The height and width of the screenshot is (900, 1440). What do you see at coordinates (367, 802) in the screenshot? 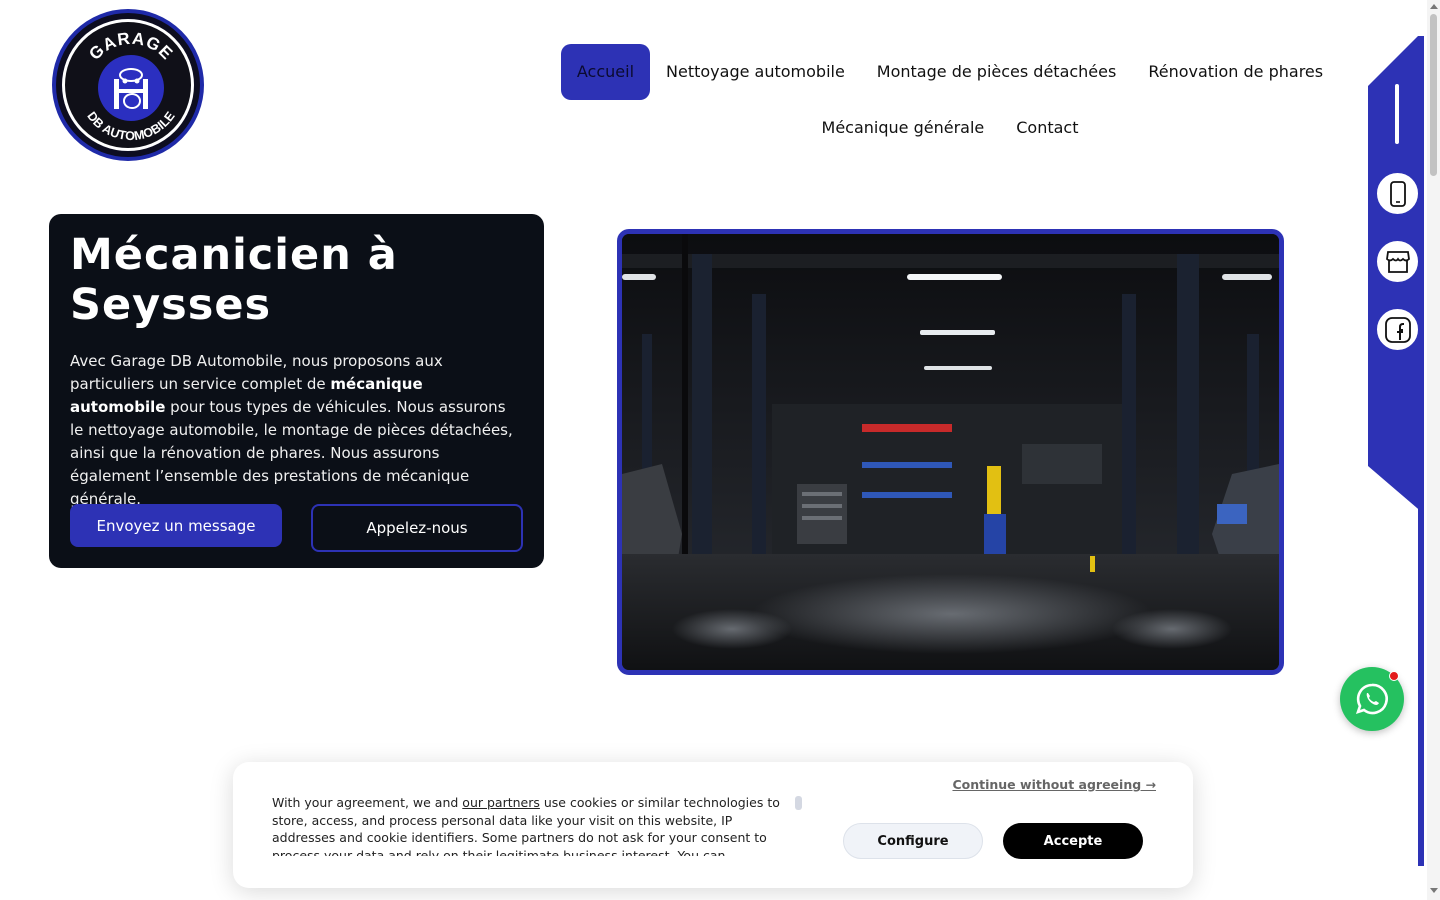
I see `cookie-text-start: With your agreement, we and` at bounding box center [367, 802].